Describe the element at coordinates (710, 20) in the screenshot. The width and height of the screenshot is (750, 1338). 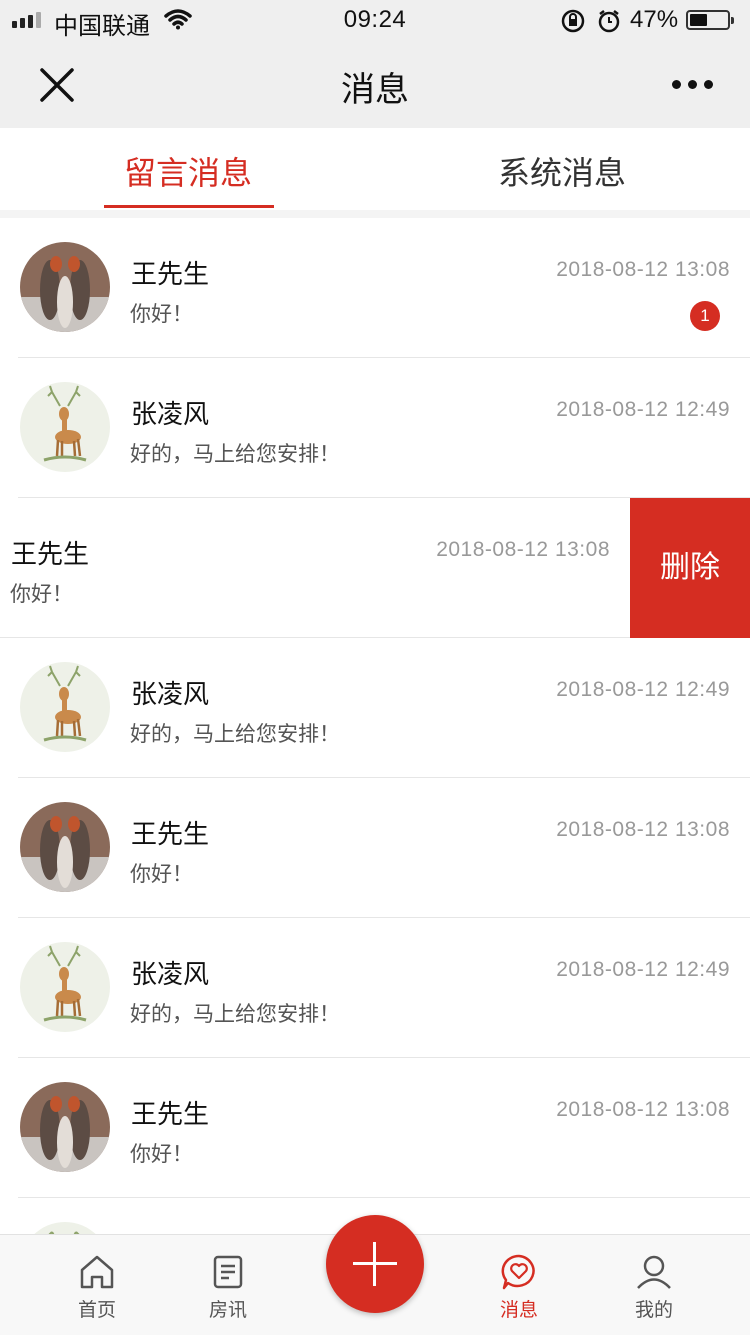
I see `battery-icon` at that location.